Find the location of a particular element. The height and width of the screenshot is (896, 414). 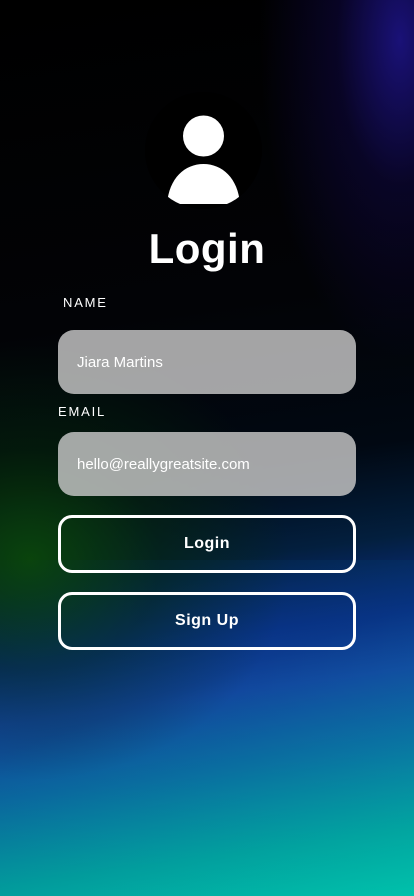

name-input is located at coordinates (207, 362).